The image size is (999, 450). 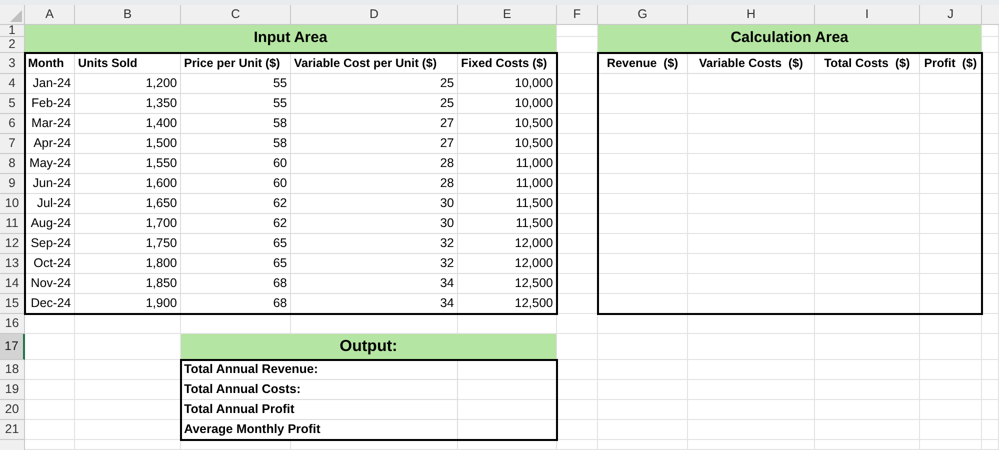 I want to click on column-header: H, so click(x=751, y=15).